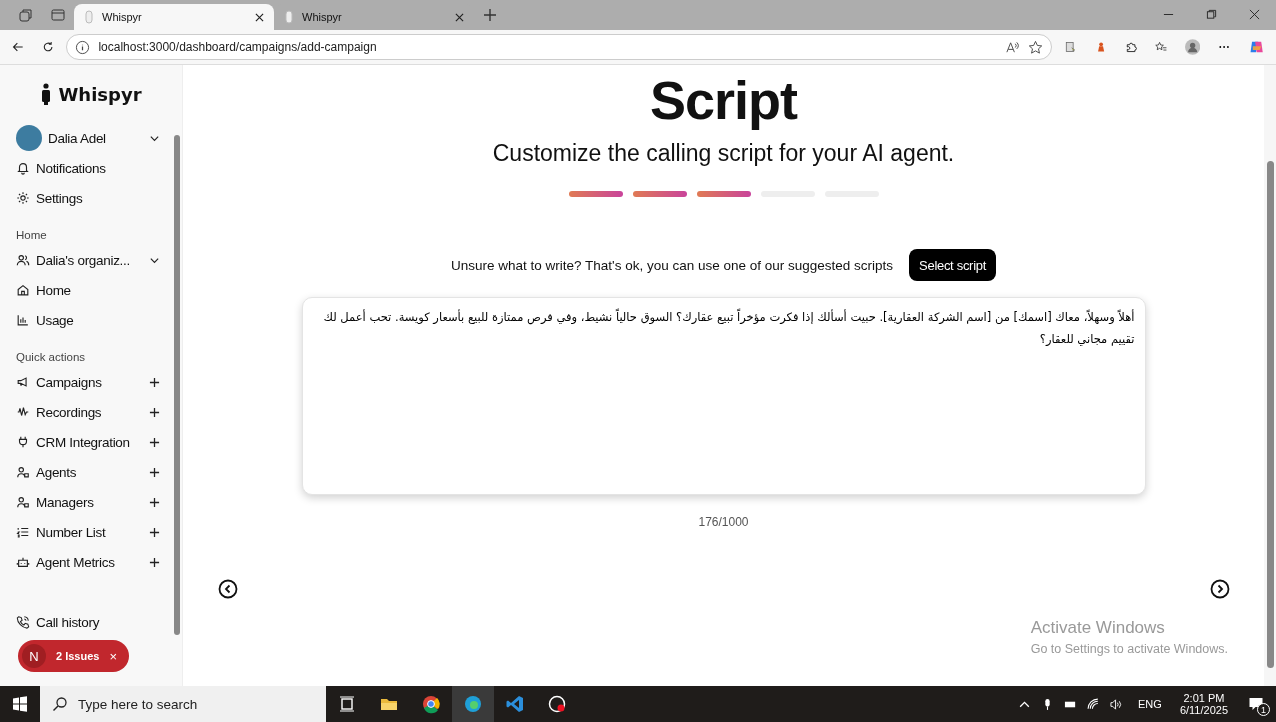  Describe the element at coordinates (1203, 710) in the screenshot. I see `clock-date: 6/11/2025` at that location.